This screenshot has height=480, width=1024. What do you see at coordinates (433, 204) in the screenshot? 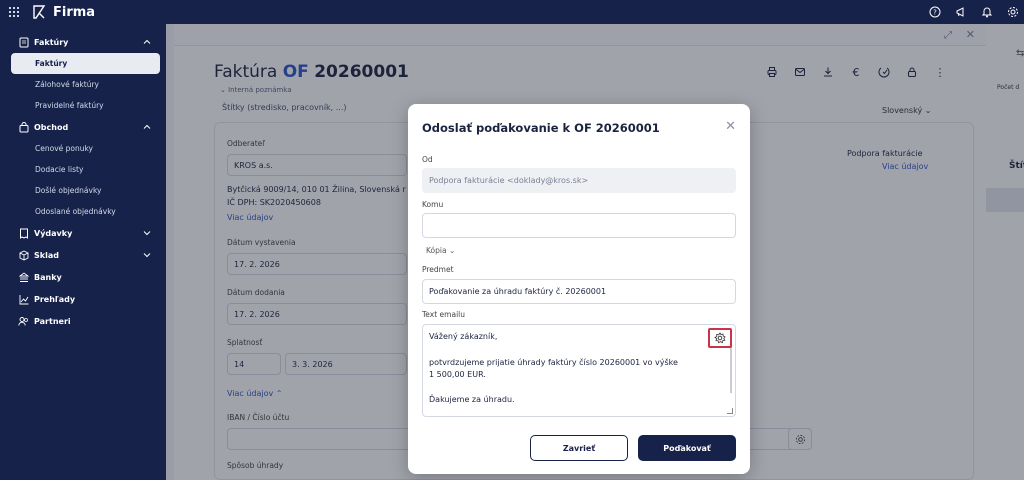
I see `to-label: Komu` at bounding box center [433, 204].